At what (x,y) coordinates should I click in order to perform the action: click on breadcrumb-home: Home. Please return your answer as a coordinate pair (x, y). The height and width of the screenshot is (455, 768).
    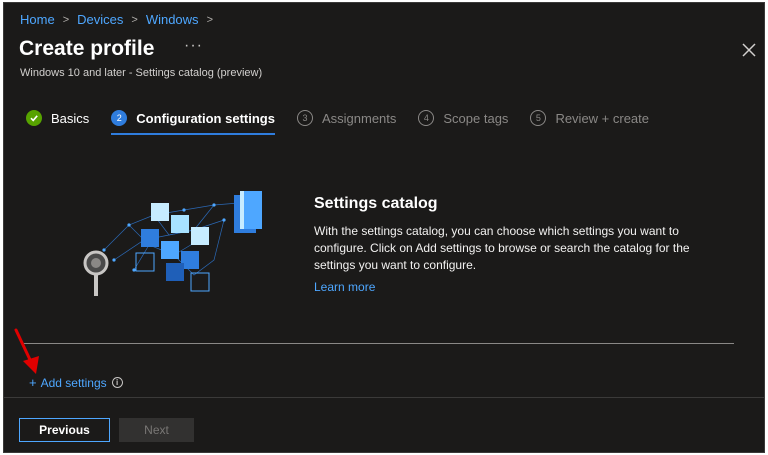
    Looking at the image, I should click on (37, 19).